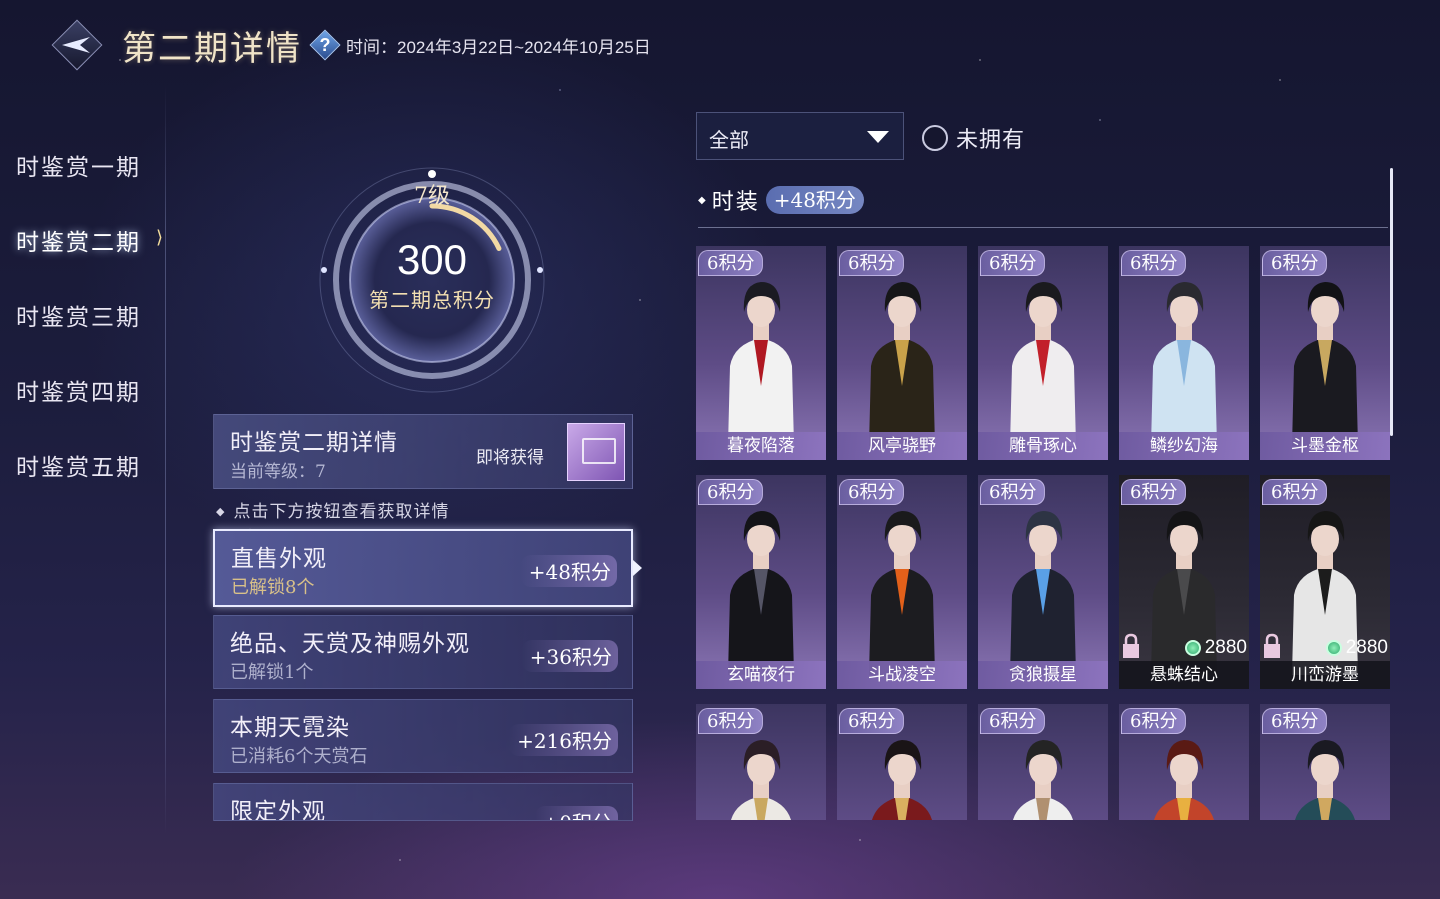 The image size is (1440, 899). I want to click on header: 第二期详情 ? 时间：2024年3月22日~2024年10月25日, so click(350, 45).